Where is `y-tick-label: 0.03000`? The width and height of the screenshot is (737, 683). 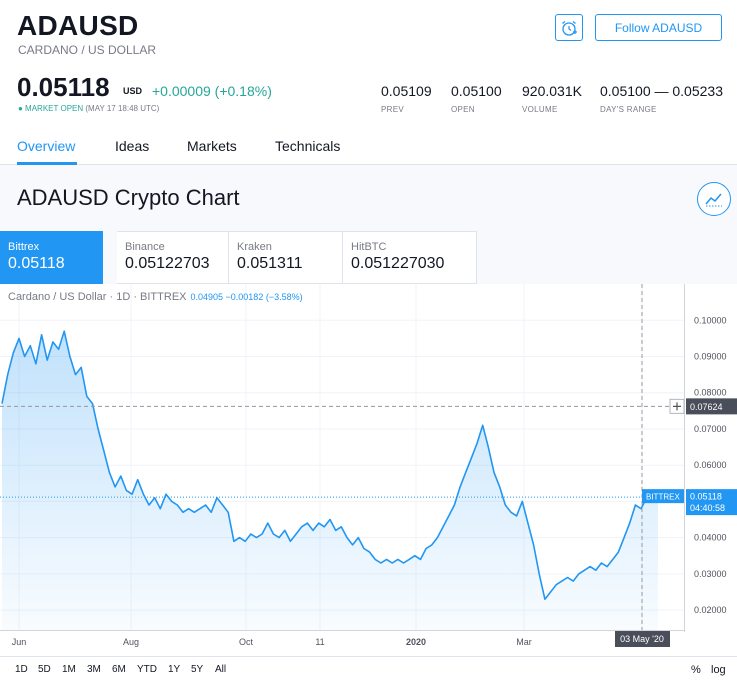 y-tick-label: 0.03000 is located at coordinates (710, 574).